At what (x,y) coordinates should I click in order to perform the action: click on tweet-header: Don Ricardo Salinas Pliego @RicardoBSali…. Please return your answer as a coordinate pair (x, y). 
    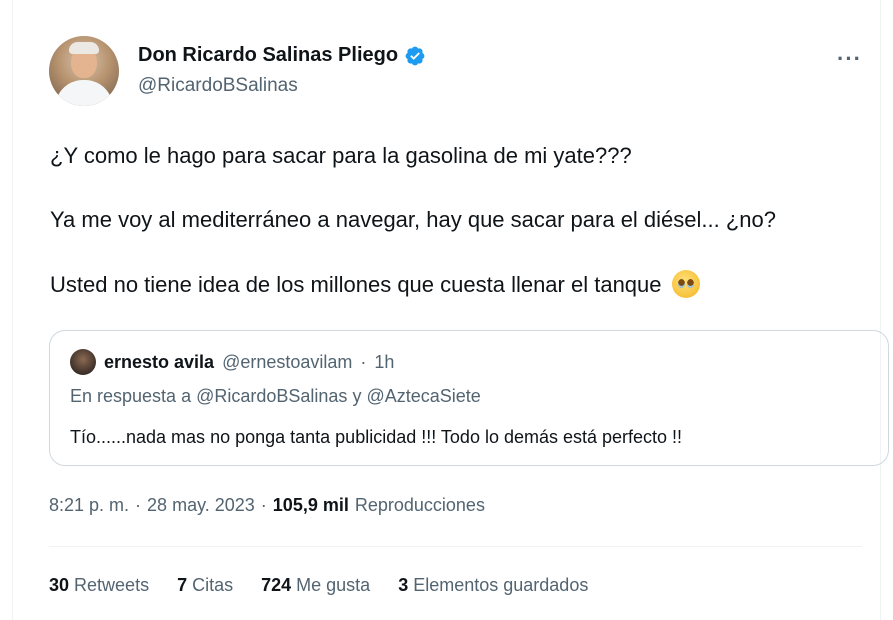
    Looking at the image, I should click on (455, 72).